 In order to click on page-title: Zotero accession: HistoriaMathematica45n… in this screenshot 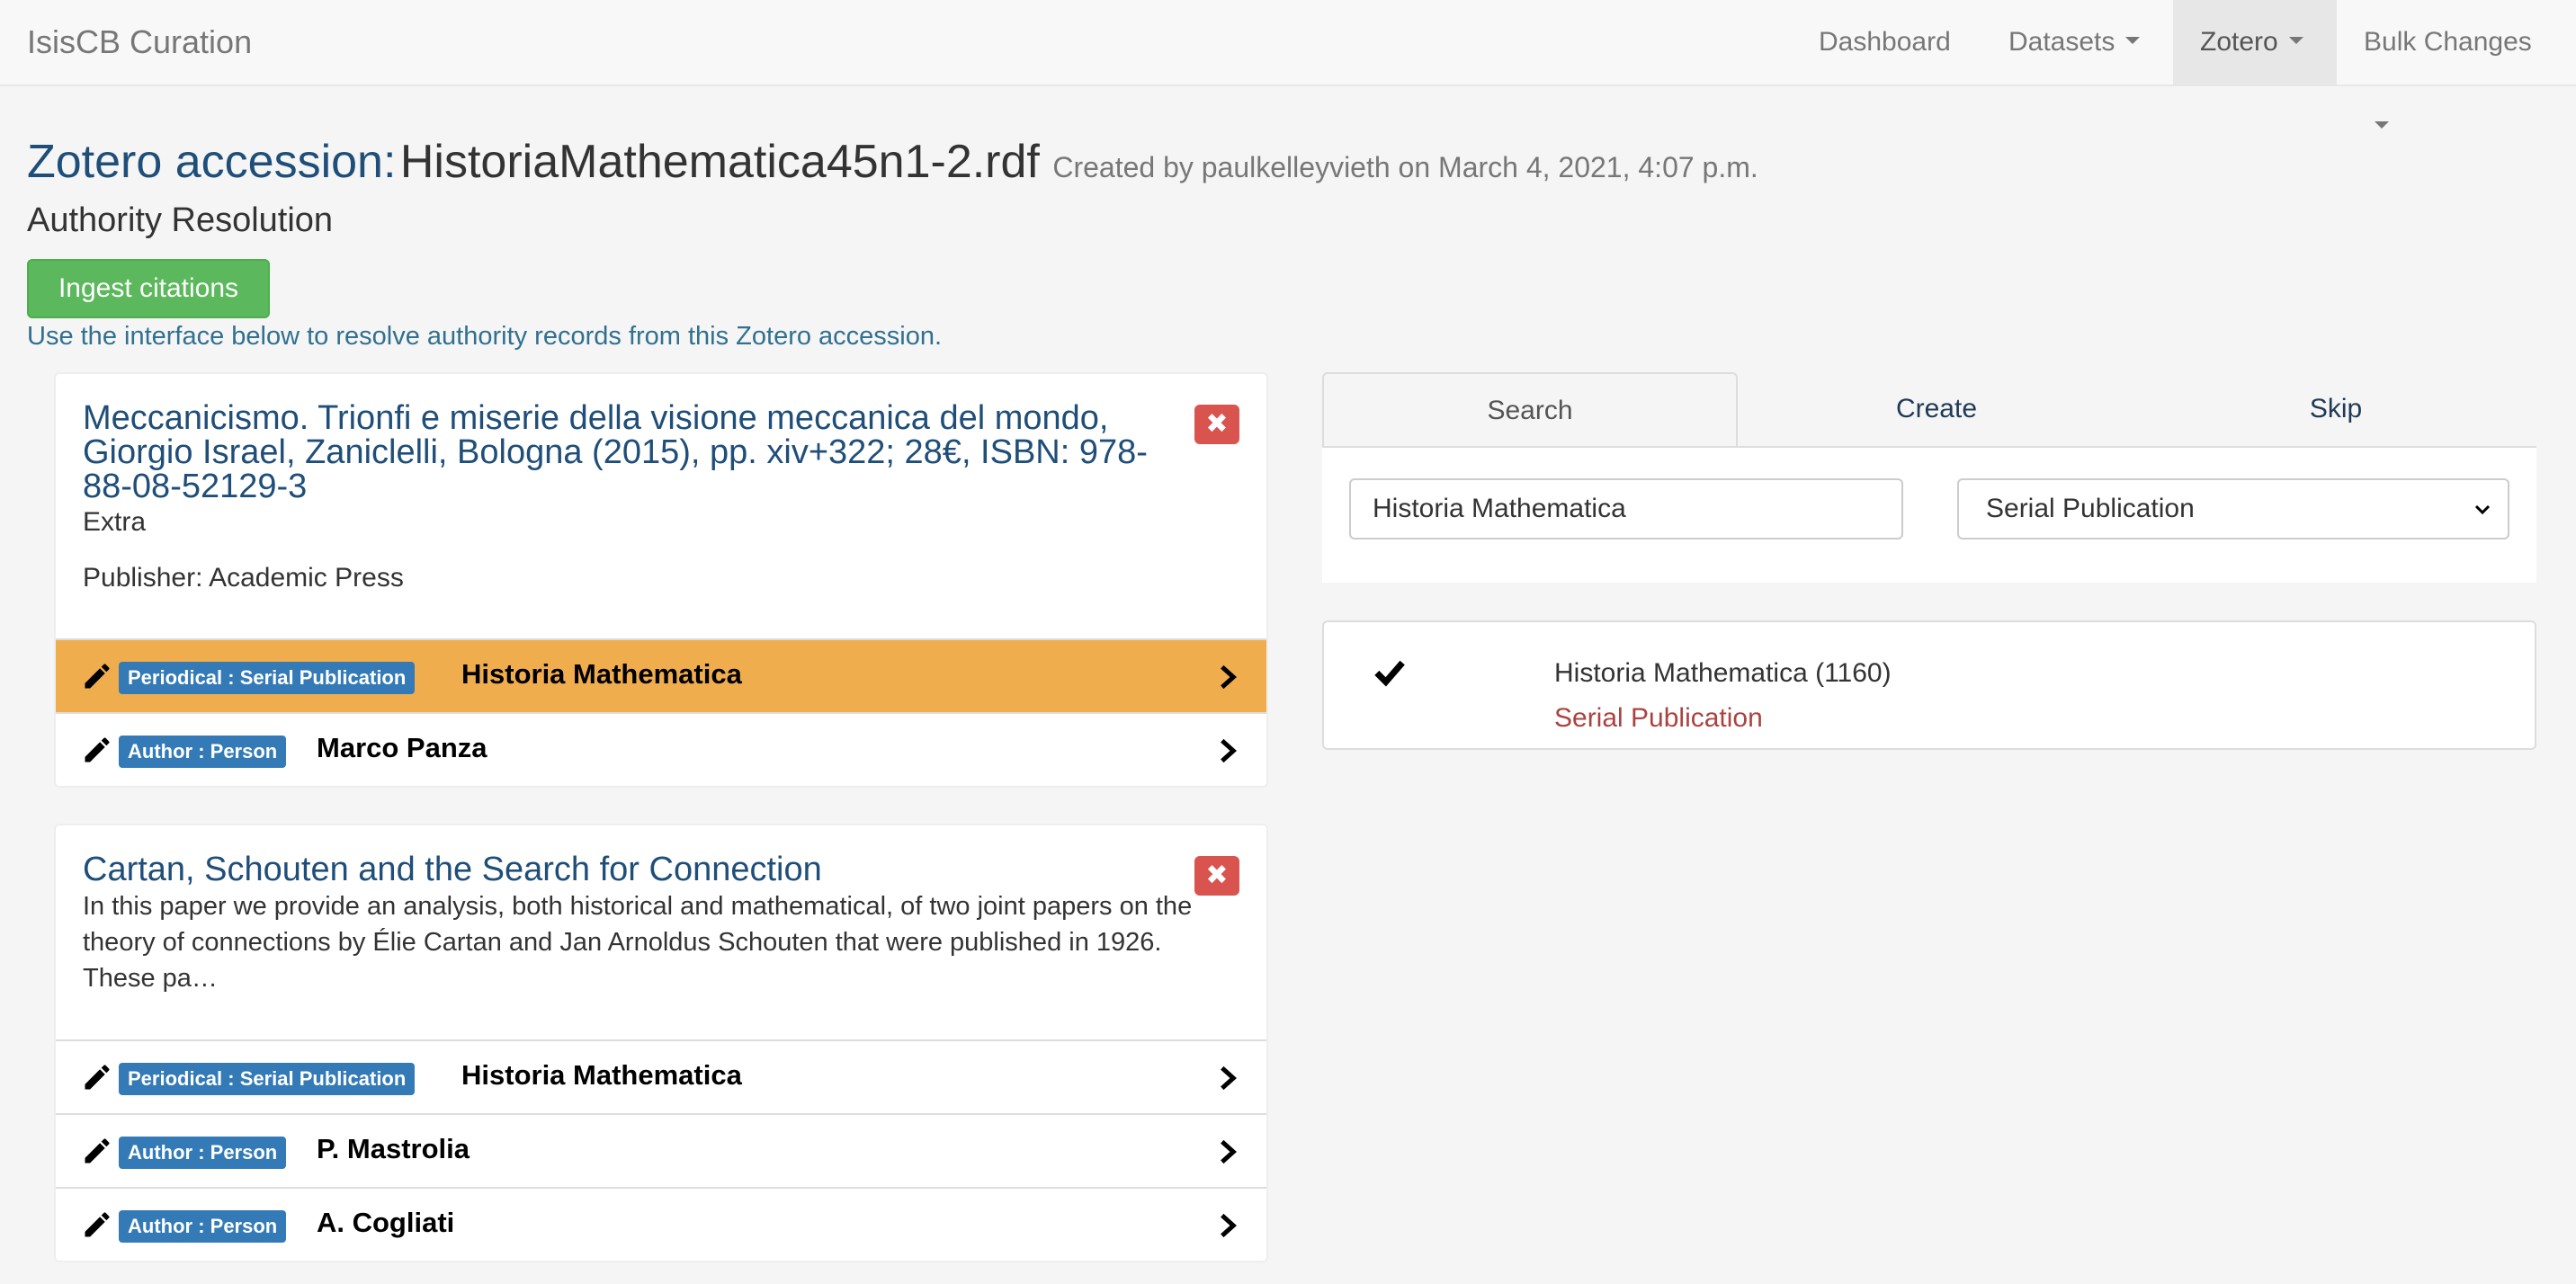, I will do `click(892, 162)`.